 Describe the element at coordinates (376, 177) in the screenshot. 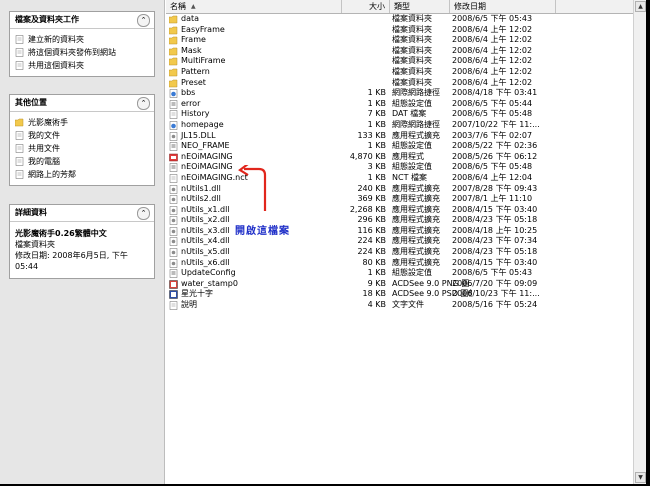

I see `file-size-text: 1 KB` at that location.